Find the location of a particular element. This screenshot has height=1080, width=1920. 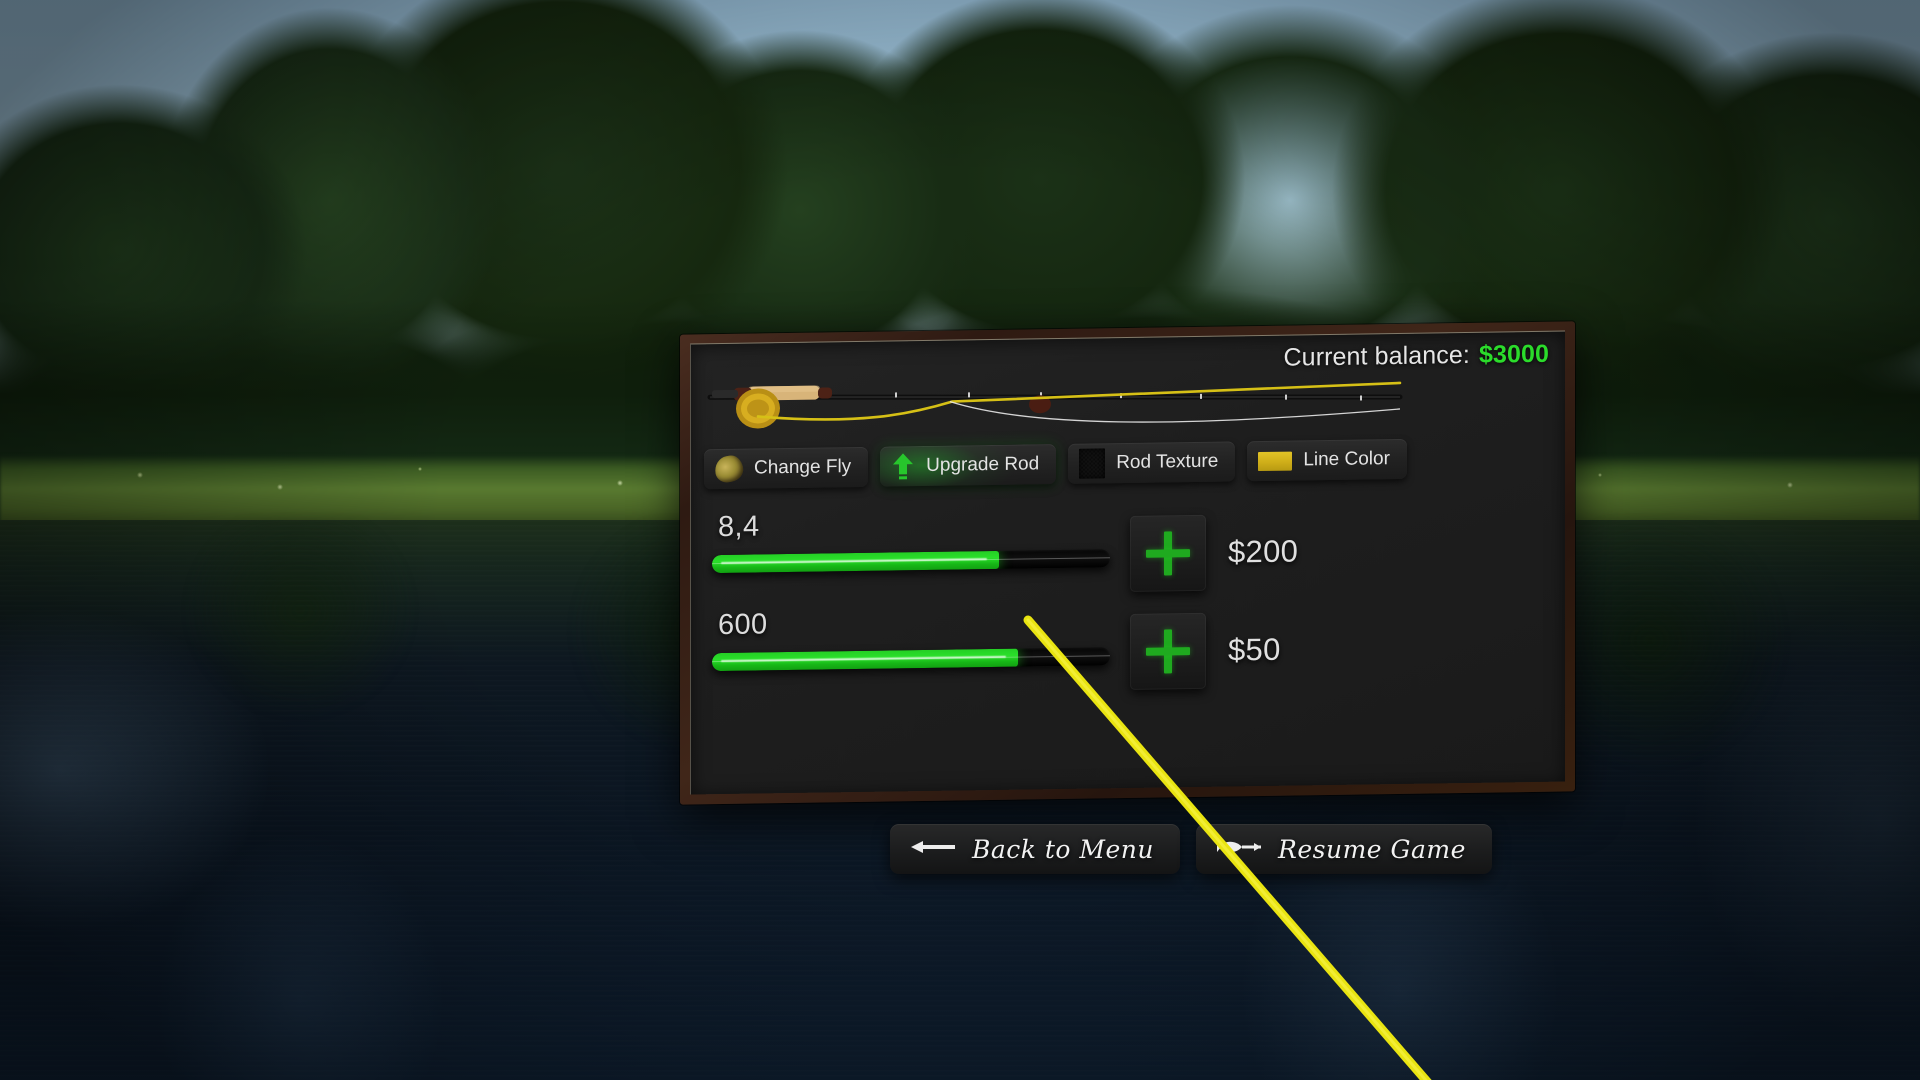

upgrade-stat-sliders: 8,4 600 is located at coordinates (1129, 603).